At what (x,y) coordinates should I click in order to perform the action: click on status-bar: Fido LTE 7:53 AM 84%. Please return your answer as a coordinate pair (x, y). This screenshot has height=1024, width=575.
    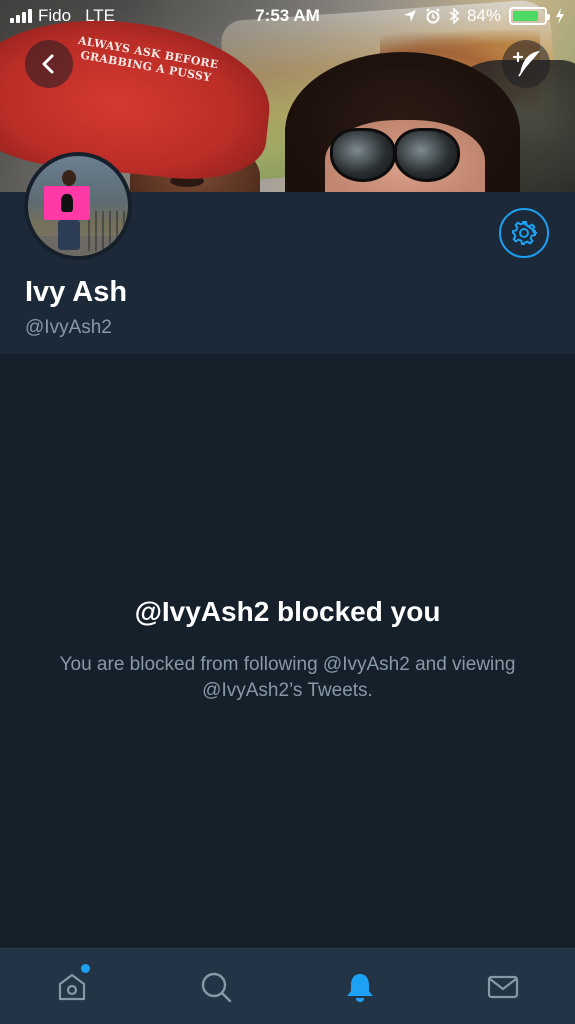
    Looking at the image, I should click on (287, 17).